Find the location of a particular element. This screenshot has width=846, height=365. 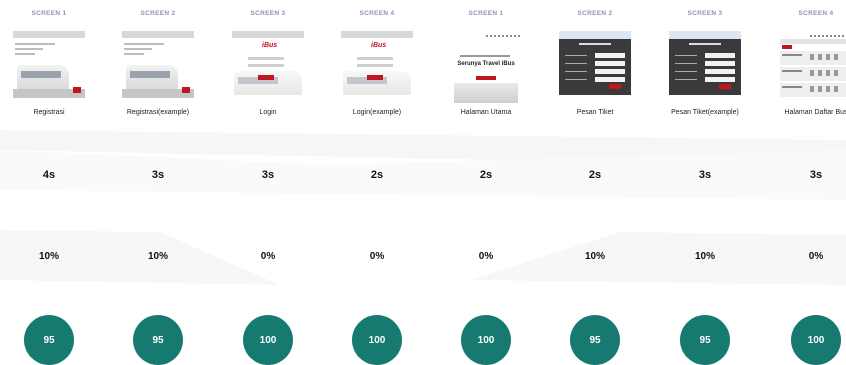

screen-name: Registrasi is located at coordinates (49, 112).